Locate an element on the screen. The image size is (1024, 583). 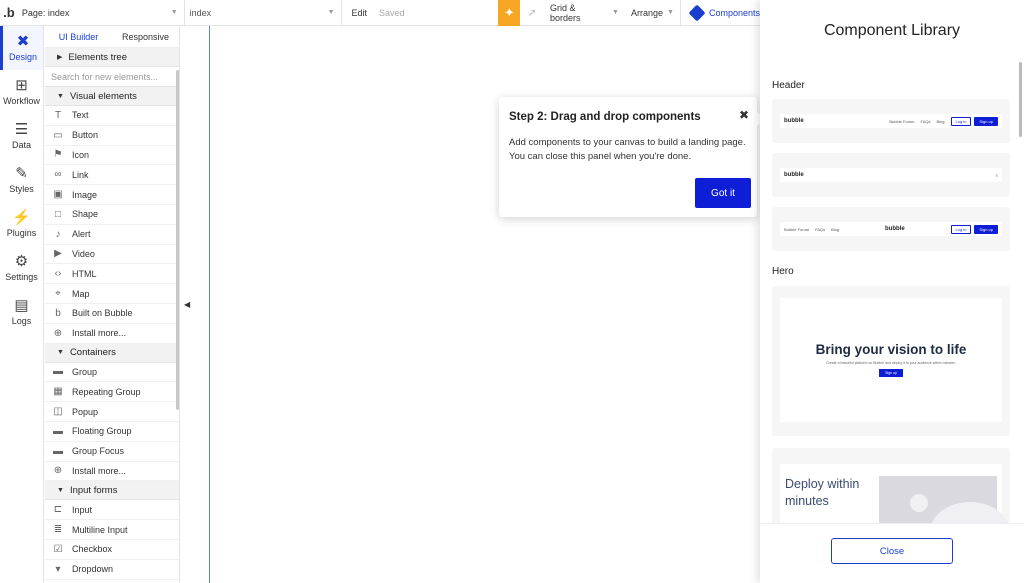
element-label: Dropdown is located at coordinates (93, 569).